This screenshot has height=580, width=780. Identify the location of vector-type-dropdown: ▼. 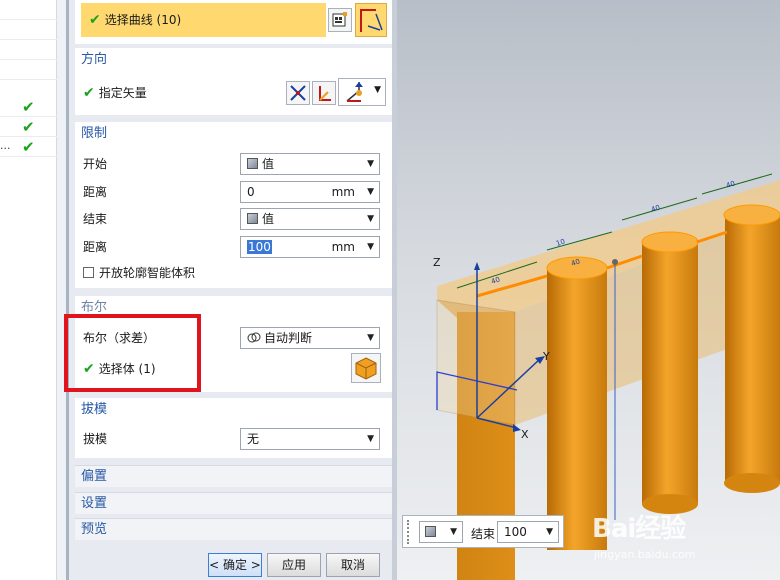
(362, 92).